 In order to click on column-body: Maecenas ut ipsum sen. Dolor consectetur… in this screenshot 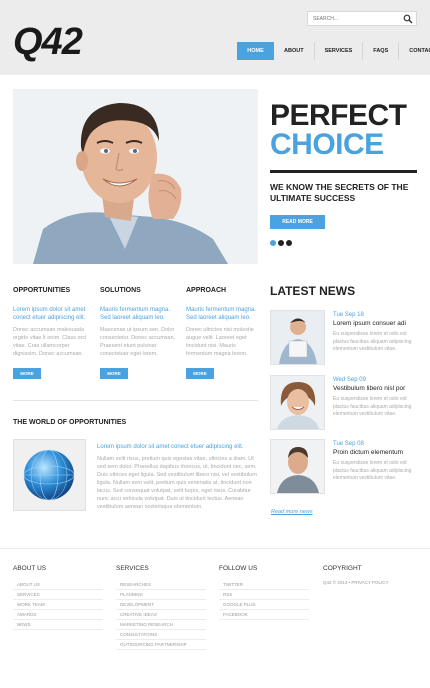, I will do `click(138, 342)`.